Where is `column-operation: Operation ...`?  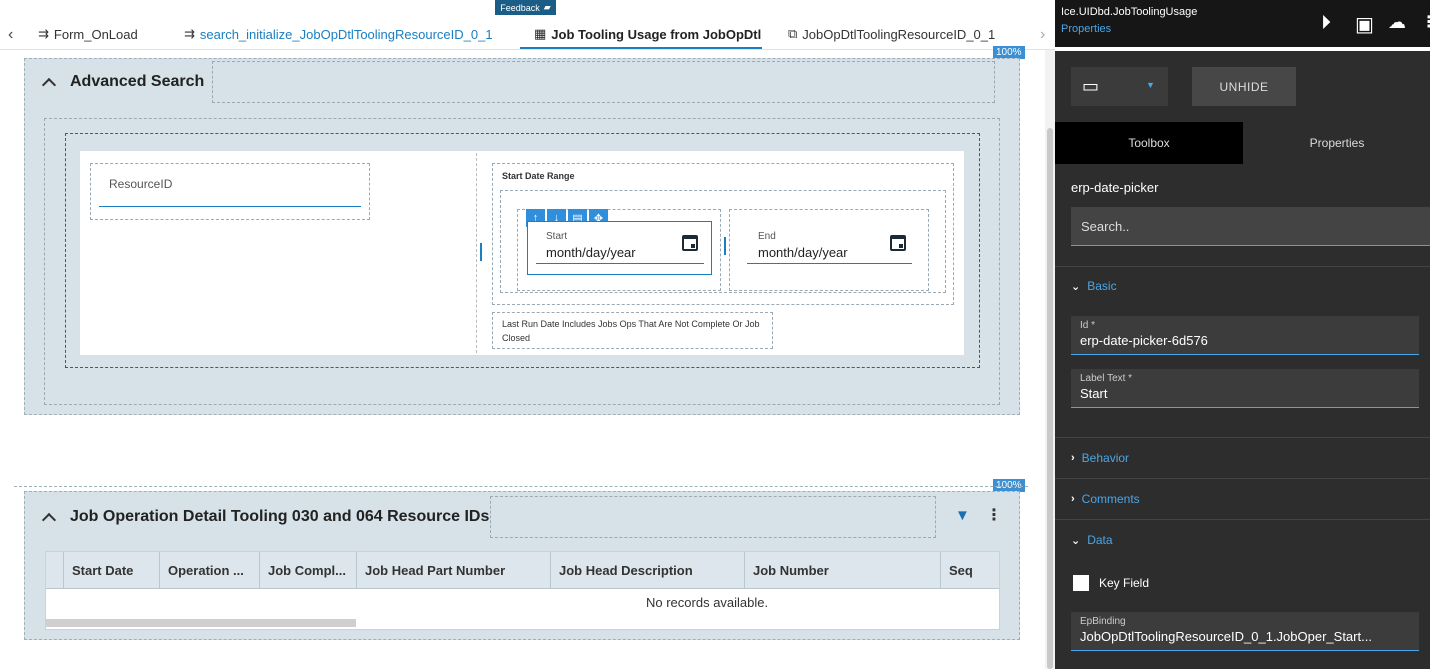 column-operation: Operation ... is located at coordinates (209, 570).